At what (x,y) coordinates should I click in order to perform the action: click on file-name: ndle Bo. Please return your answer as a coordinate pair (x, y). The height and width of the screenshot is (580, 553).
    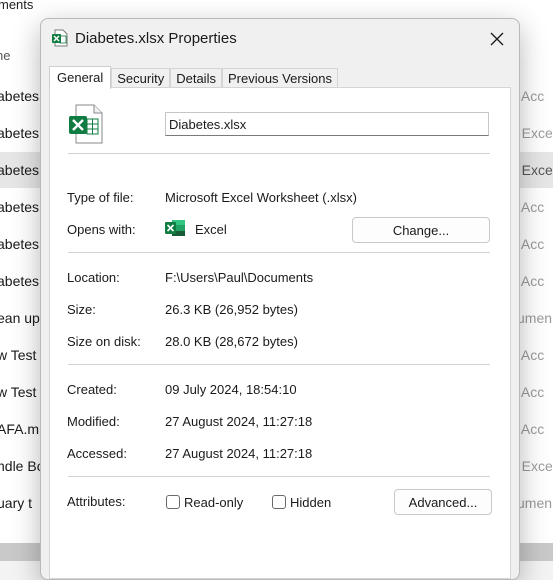
    Looking at the image, I should click on (22, 466).